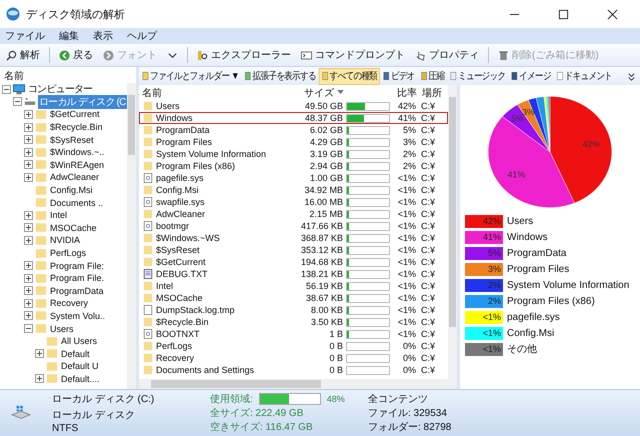 The image size is (640, 436). What do you see at coordinates (71, 190) in the screenshot?
I see `tree-item: Config.Msi` at bounding box center [71, 190].